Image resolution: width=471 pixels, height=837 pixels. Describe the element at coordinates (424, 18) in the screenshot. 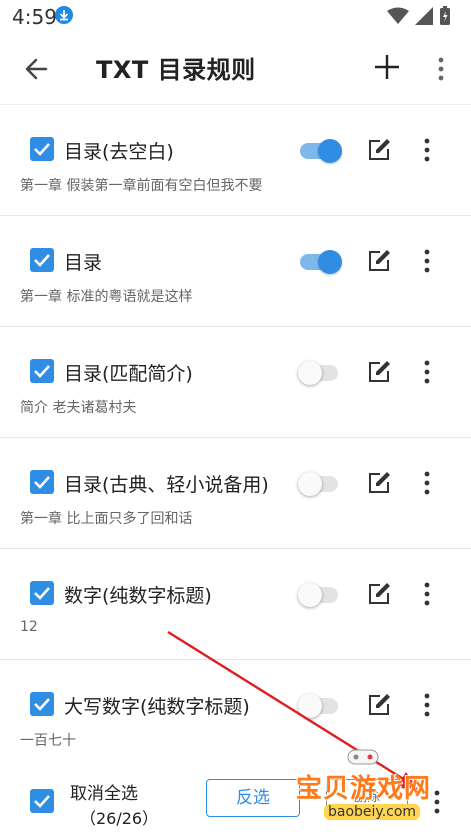

I see `signal-icon` at that location.